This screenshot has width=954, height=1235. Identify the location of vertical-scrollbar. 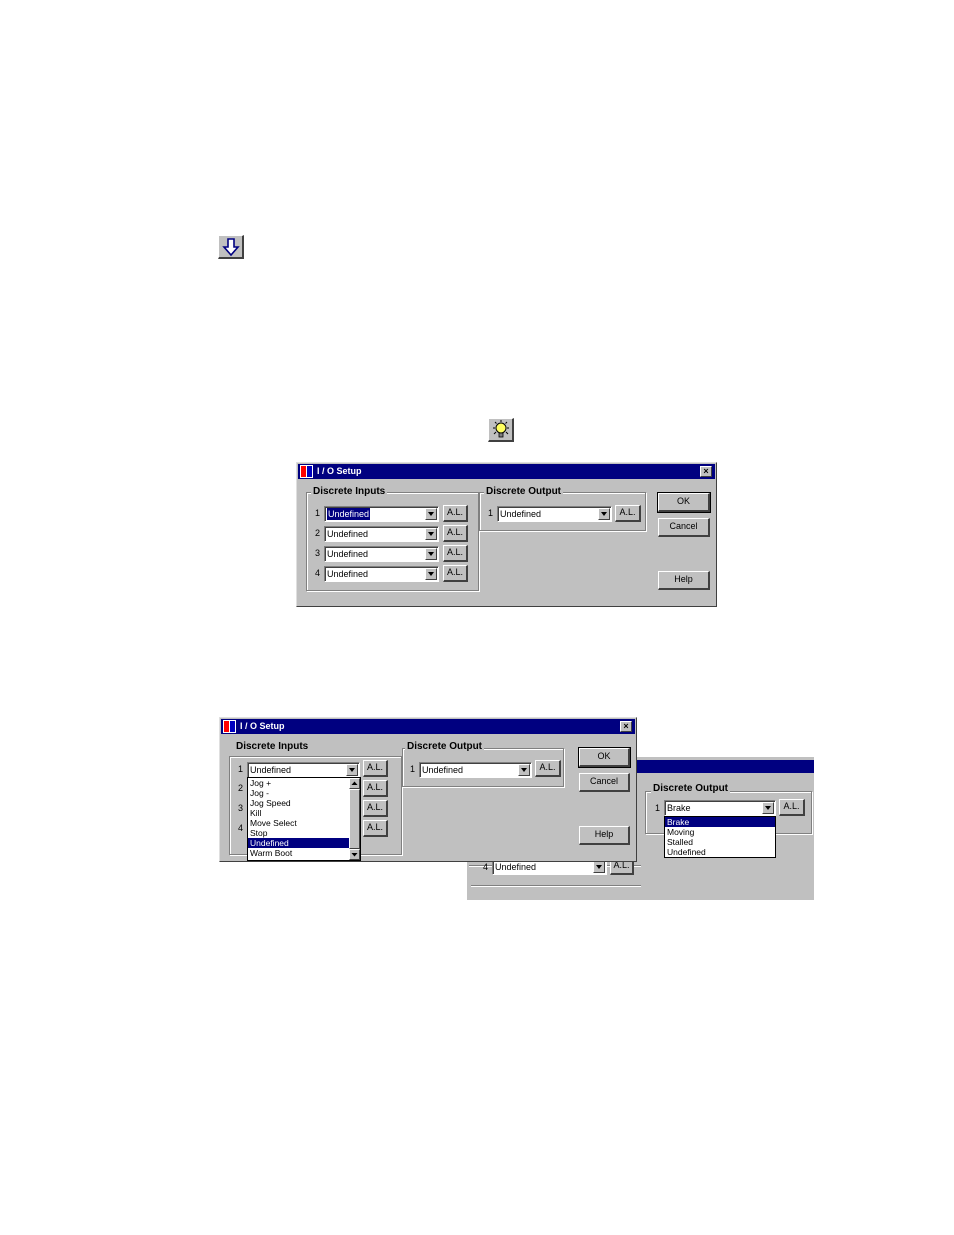
(354, 819).